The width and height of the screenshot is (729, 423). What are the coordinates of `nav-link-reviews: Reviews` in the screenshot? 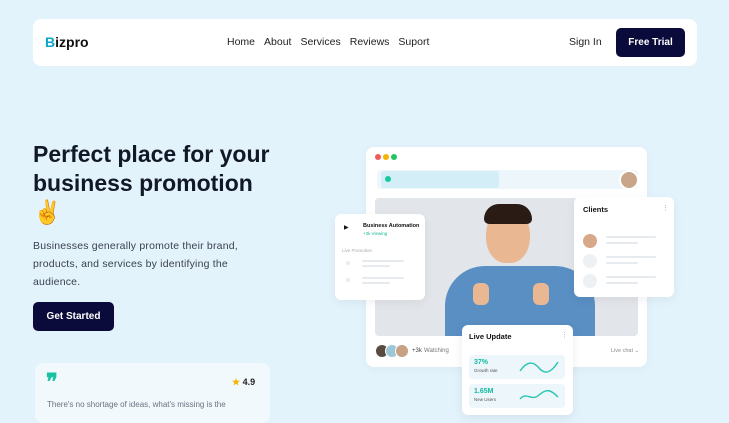 It's located at (370, 42).